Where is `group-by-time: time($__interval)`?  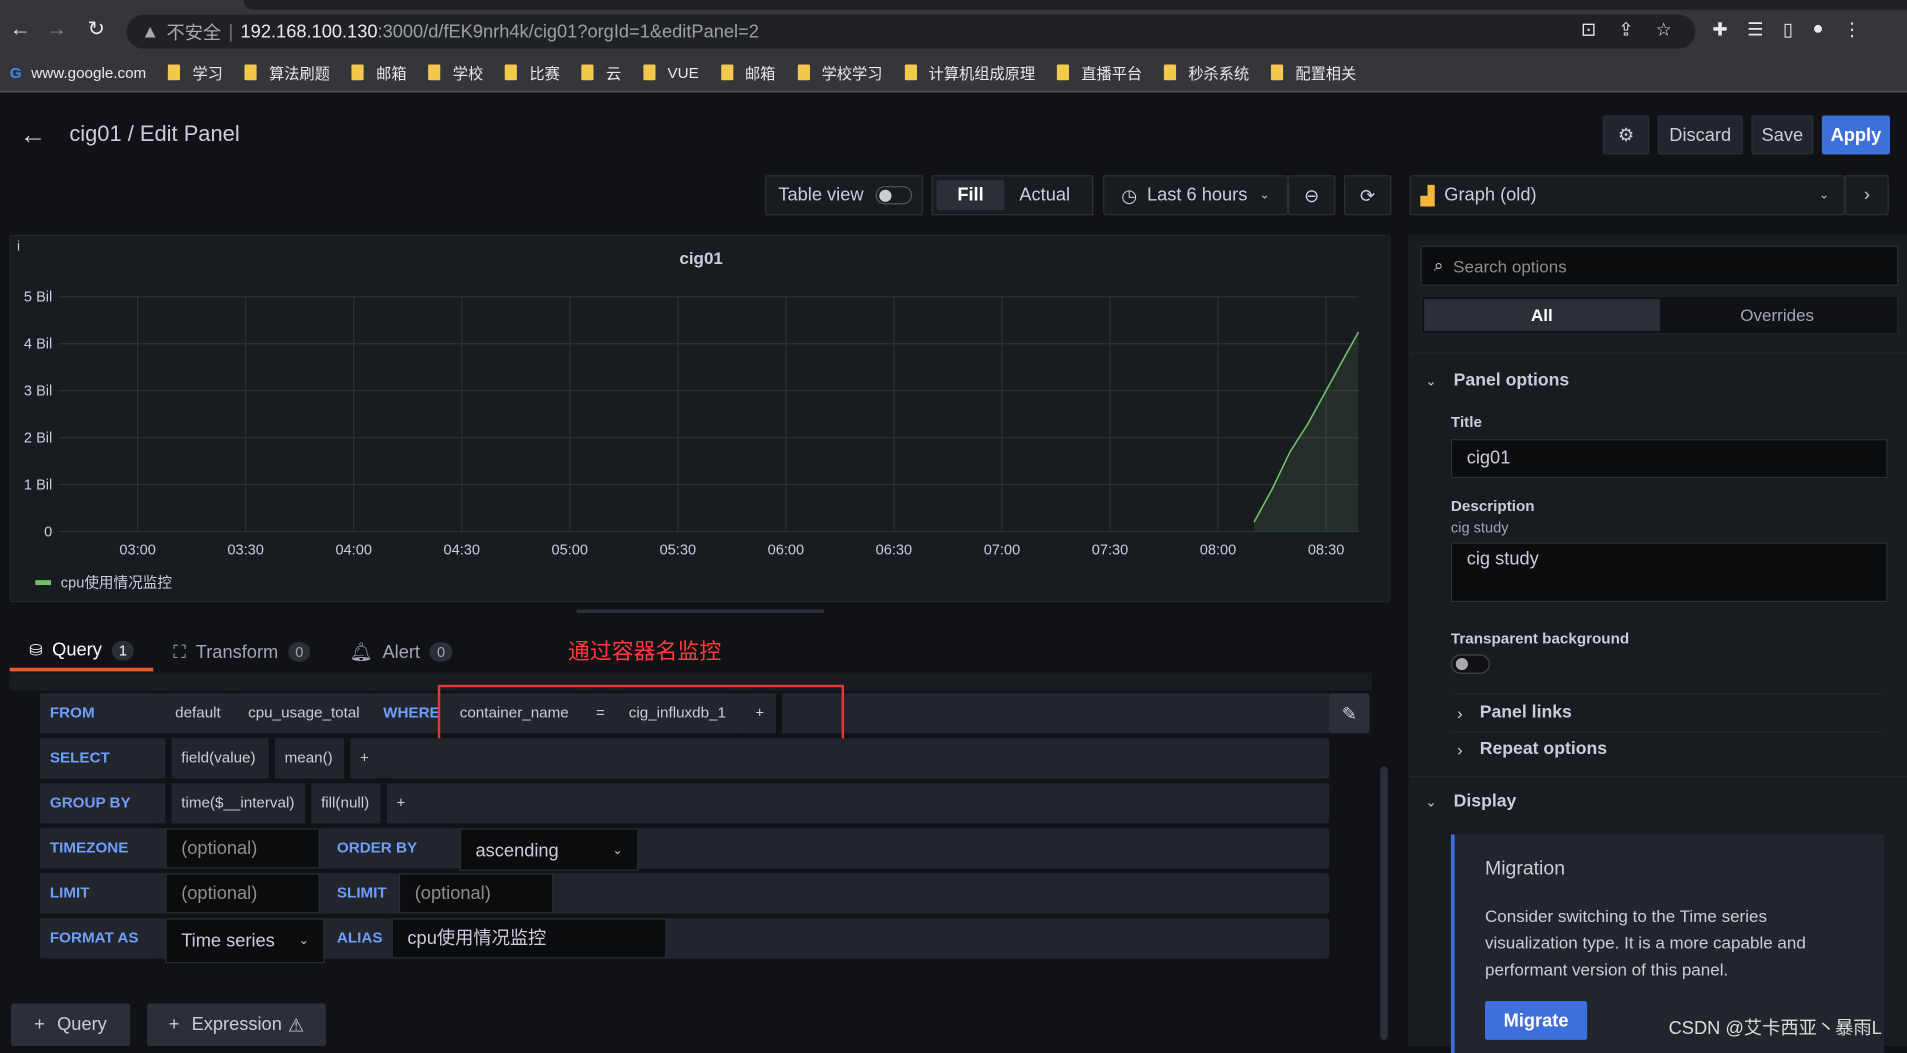
group-by-time: time($__interval) is located at coordinates (235, 803).